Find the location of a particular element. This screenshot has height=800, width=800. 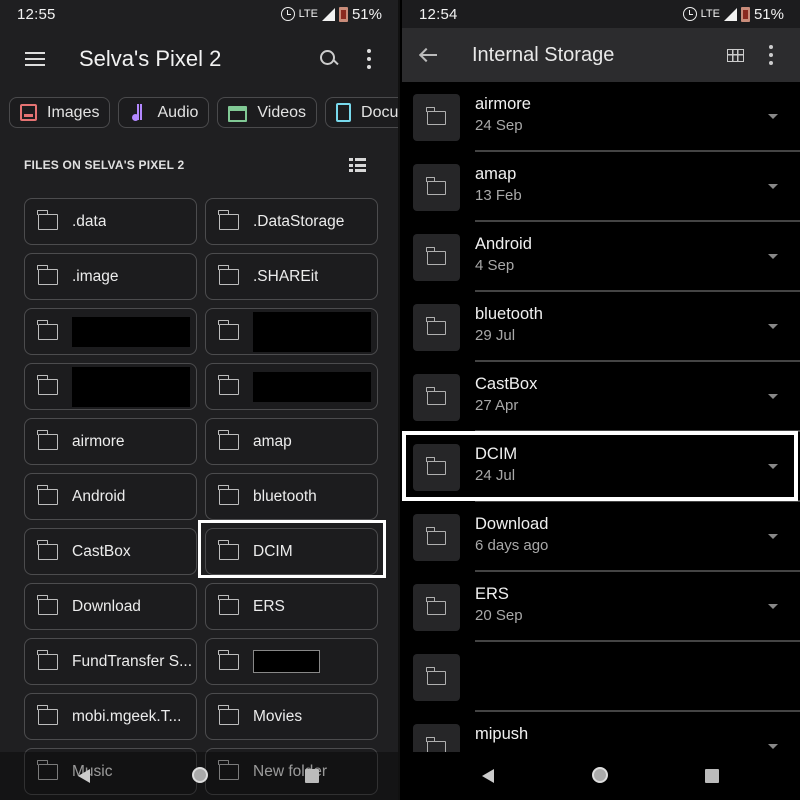

search-icon is located at coordinates (329, 59).